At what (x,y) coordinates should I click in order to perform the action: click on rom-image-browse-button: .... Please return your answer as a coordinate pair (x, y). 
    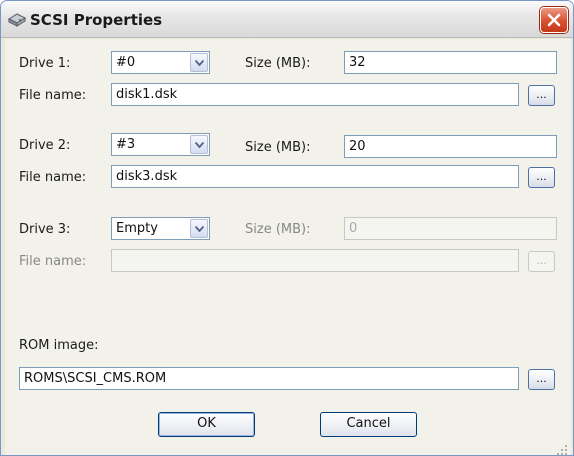
    Looking at the image, I should click on (541, 379).